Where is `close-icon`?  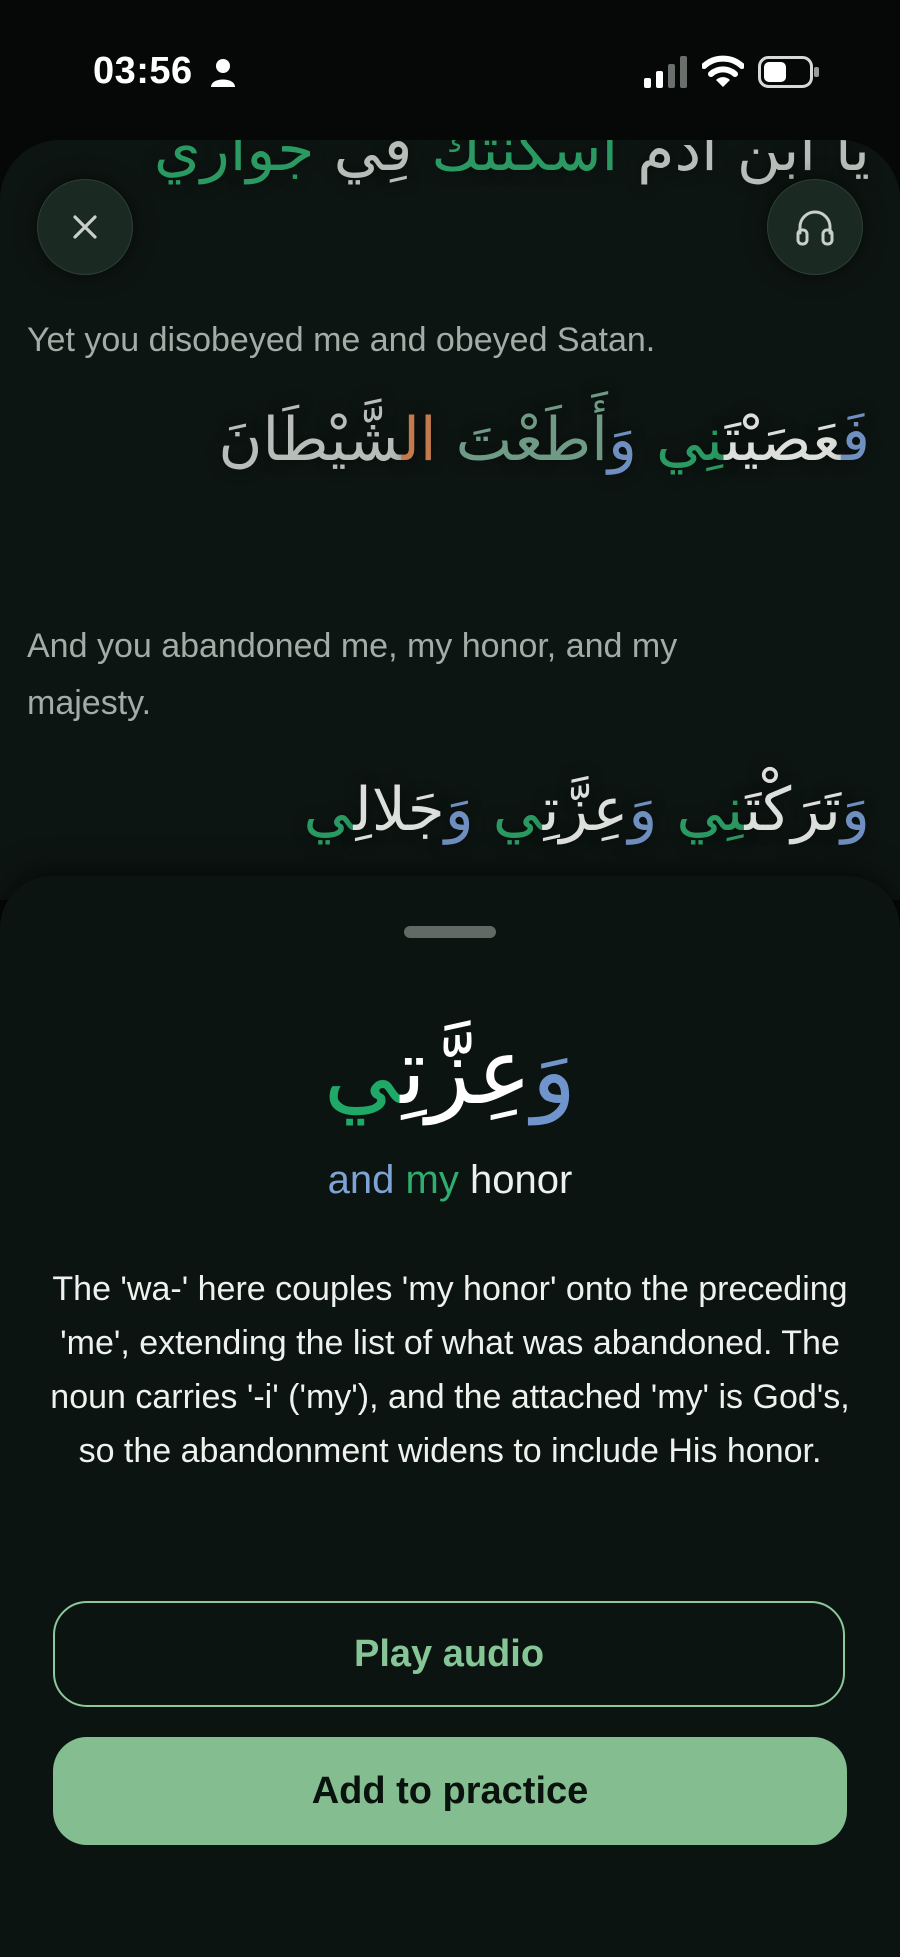 close-icon is located at coordinates (85, 227).